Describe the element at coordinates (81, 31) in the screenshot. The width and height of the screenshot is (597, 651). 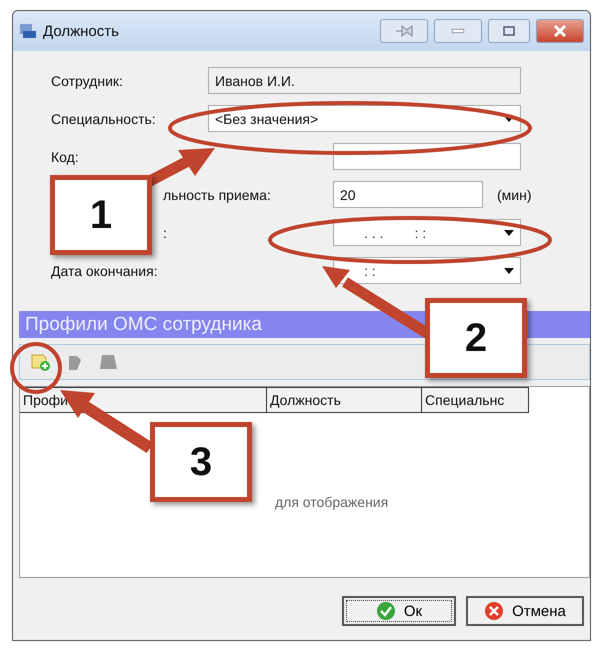
I see `window-title: Должность` at that location.